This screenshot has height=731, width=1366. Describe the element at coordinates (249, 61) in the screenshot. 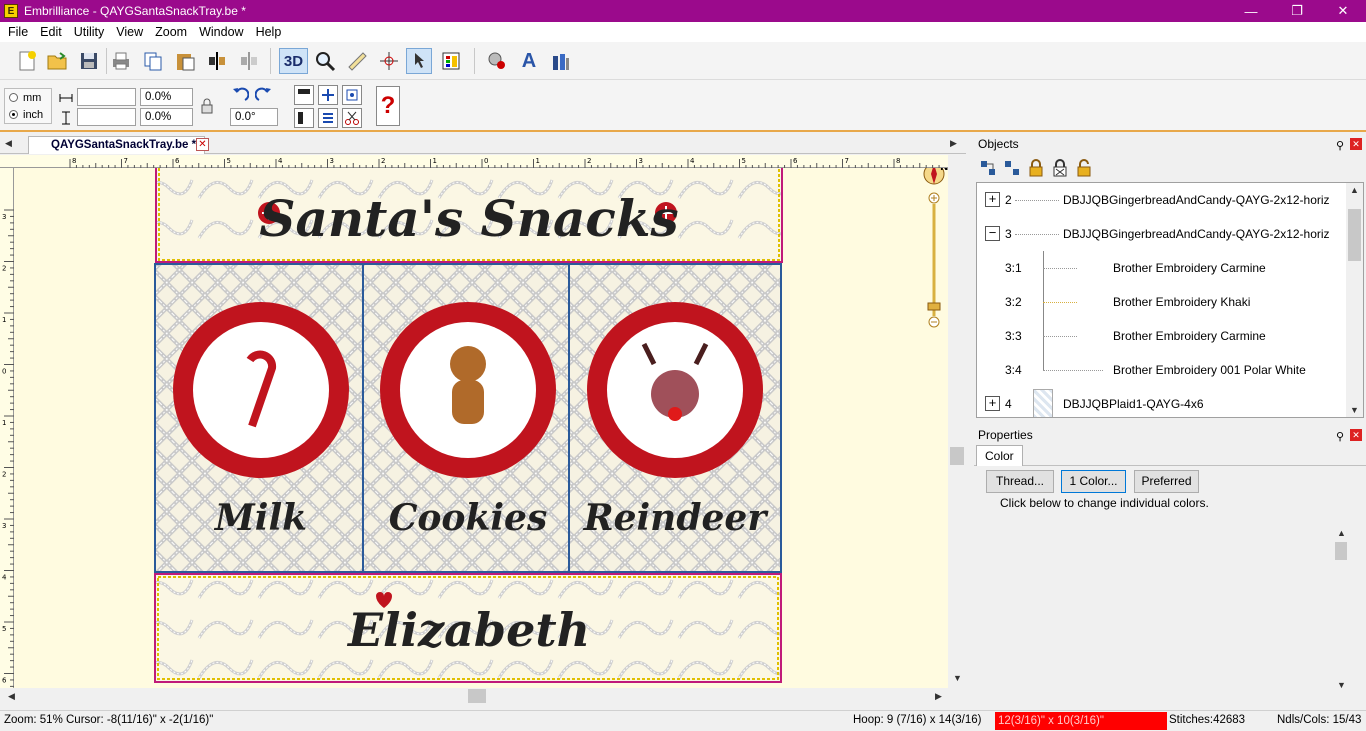

I see `mirror-icon` at that location.